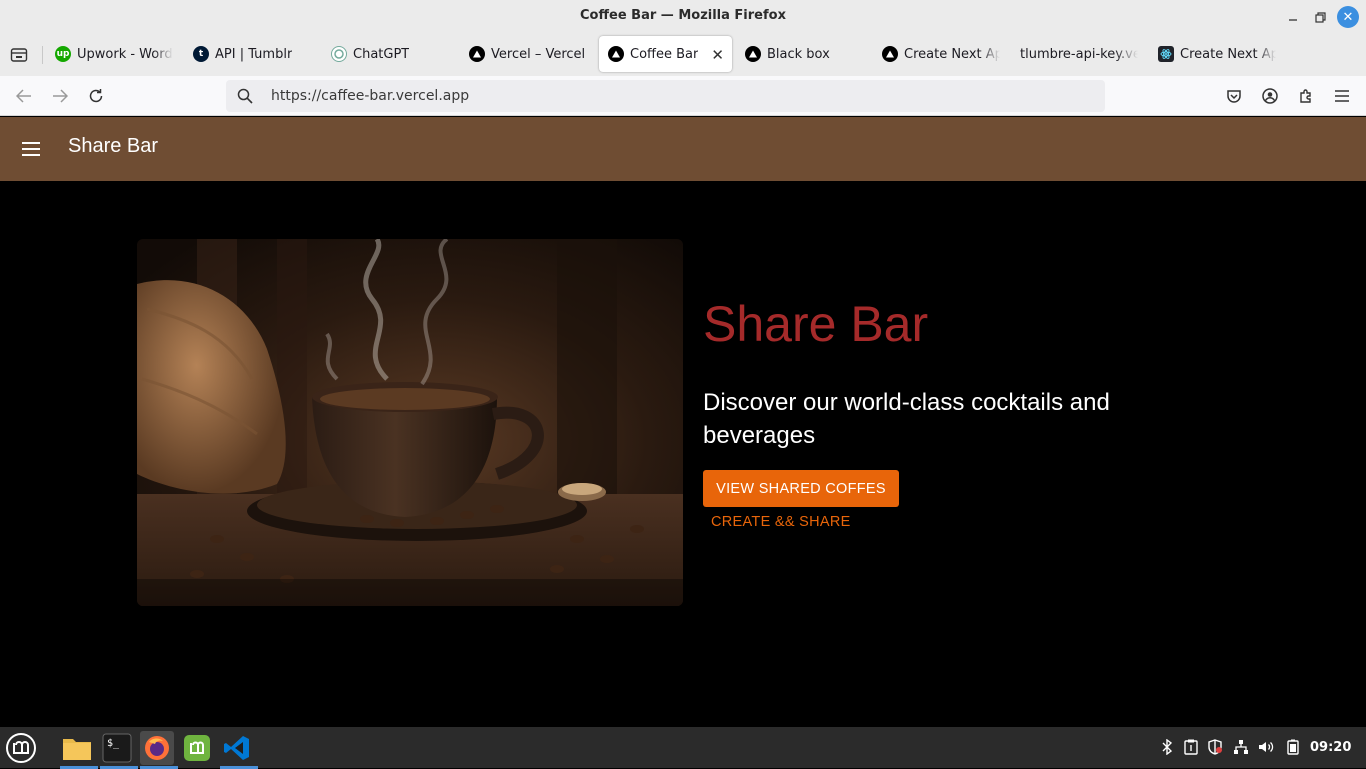 This screenshot has height=769, width=1366. What do you see at coordinates (21, 748) in the screenshot?
I see `mint-menu-icon` at bounding box center [21, 748].